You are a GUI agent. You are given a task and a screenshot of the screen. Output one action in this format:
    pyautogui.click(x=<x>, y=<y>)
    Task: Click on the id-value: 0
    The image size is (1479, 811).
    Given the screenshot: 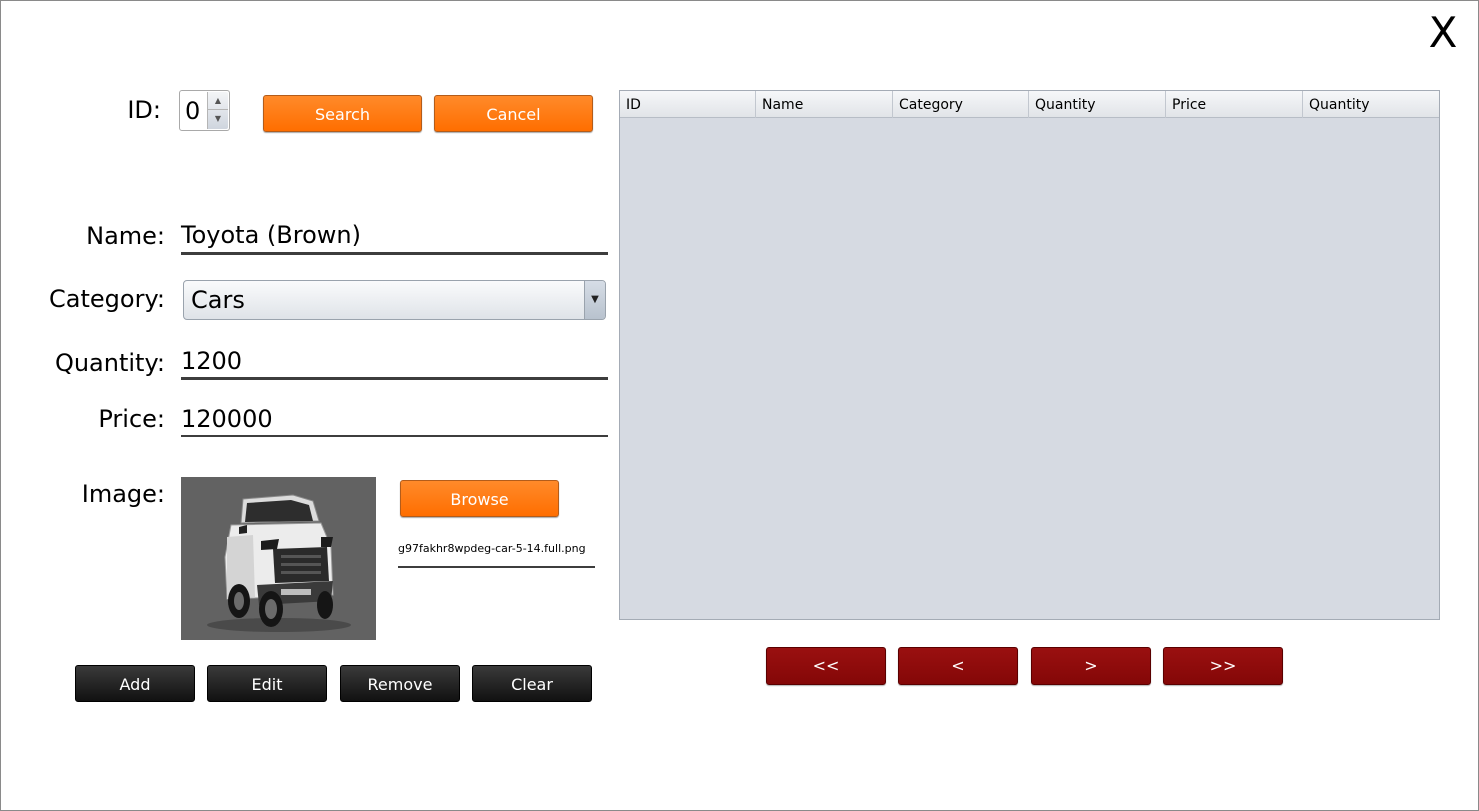 What is the action you would take?
    pyautogui.click(x=192, y=111)
    